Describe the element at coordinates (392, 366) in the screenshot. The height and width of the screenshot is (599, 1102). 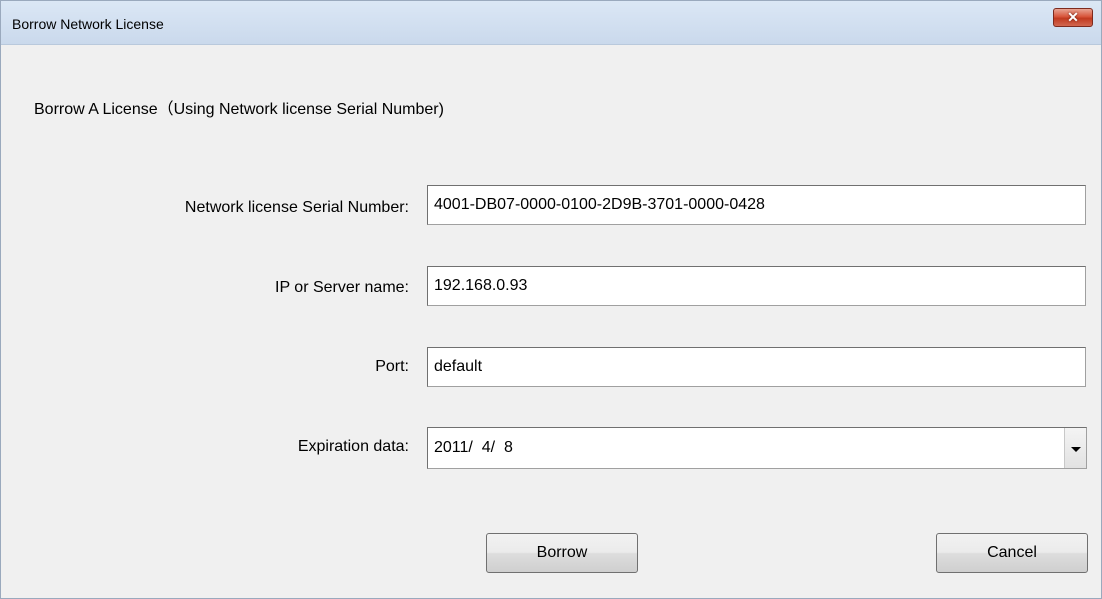
I see `port-label: Port:` at that location.